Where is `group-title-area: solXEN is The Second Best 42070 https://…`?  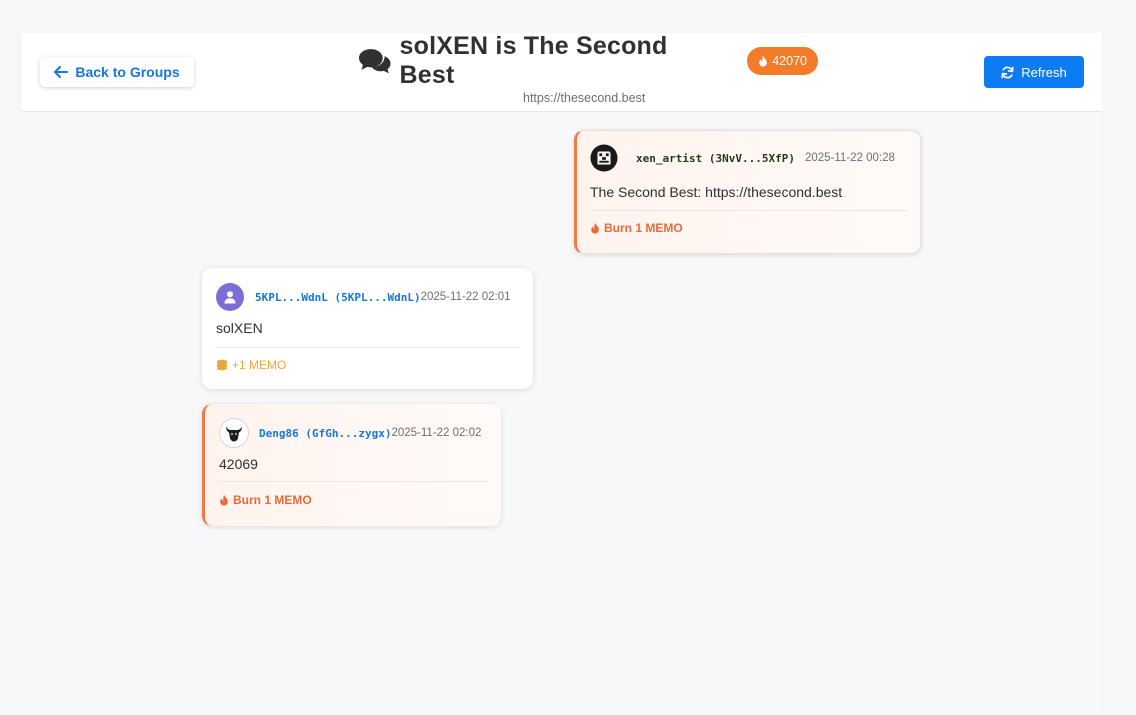 group-title-area: solXEN is The Second Best 42070 https://… is located at coordinates (588, 68).